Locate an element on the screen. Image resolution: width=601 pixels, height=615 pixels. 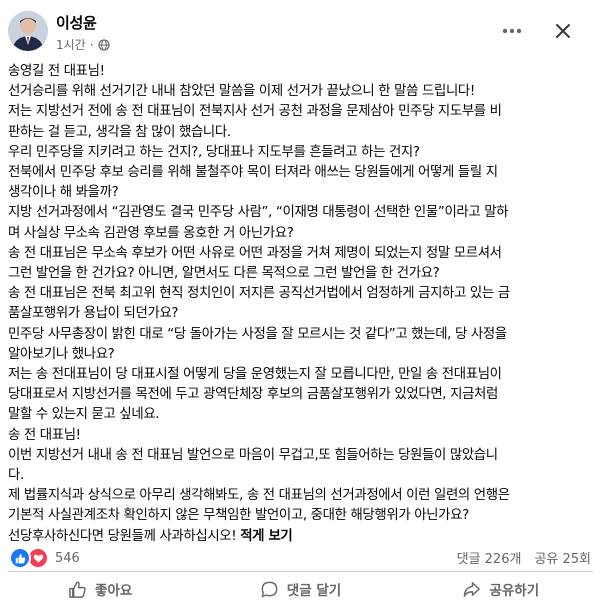
close-icon is located at coordinates (563, 31).